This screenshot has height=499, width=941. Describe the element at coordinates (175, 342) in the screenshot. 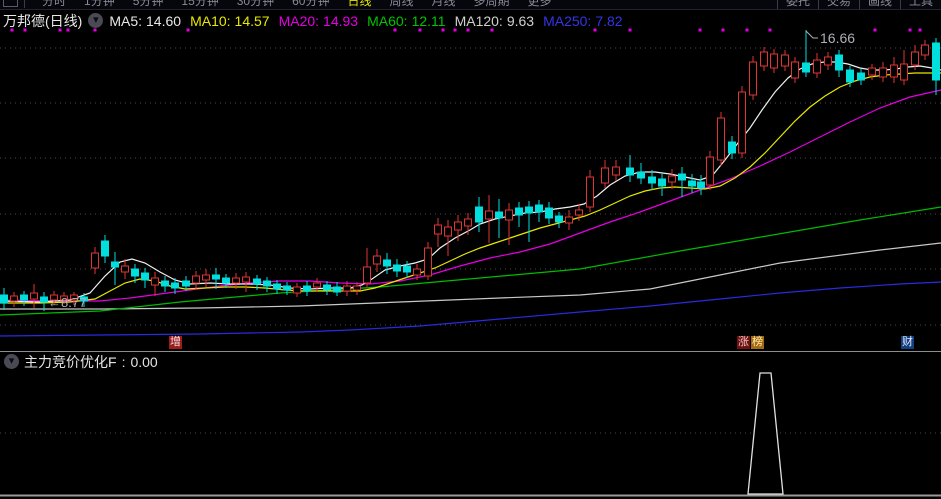

I see `event-badge-zeng: 增` at that location.